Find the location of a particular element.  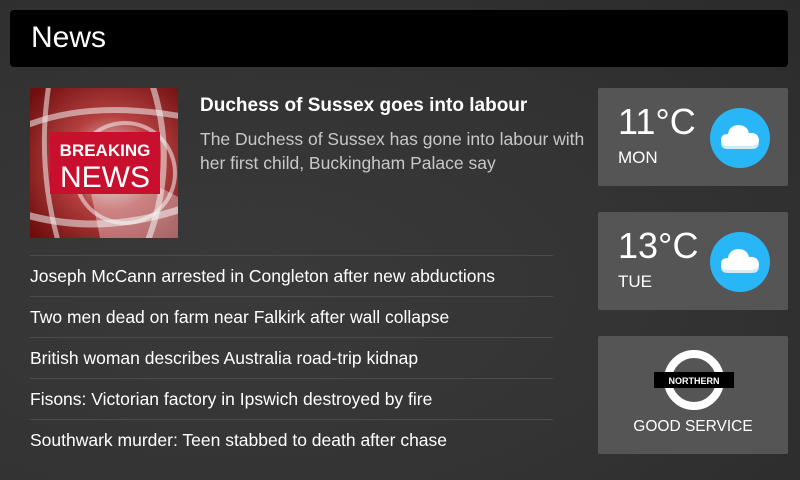

tube-line-name: NORTHERN is located at coordinates (694, 381).